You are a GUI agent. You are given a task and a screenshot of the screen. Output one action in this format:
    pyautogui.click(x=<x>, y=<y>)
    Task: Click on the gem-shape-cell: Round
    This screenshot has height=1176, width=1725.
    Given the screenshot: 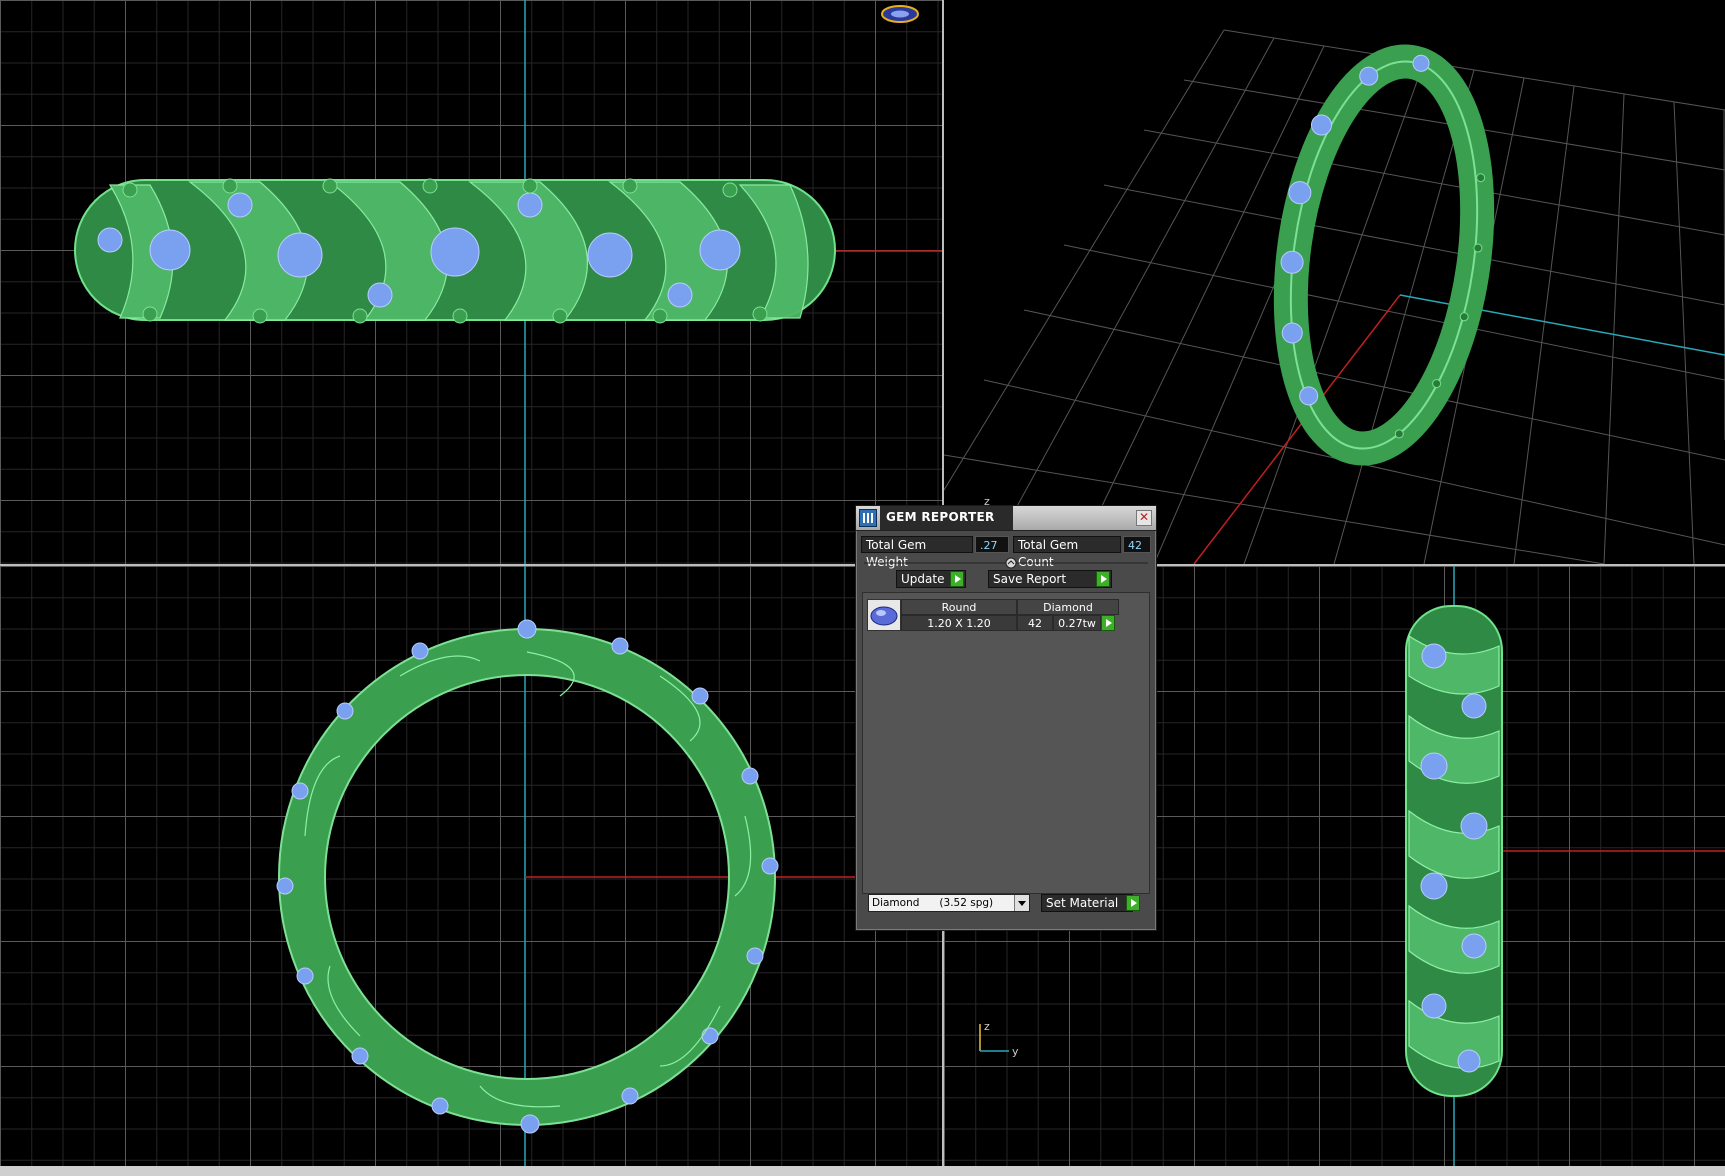 What is the action you would take?
    pyautogui.click(x=959, y=607)
    